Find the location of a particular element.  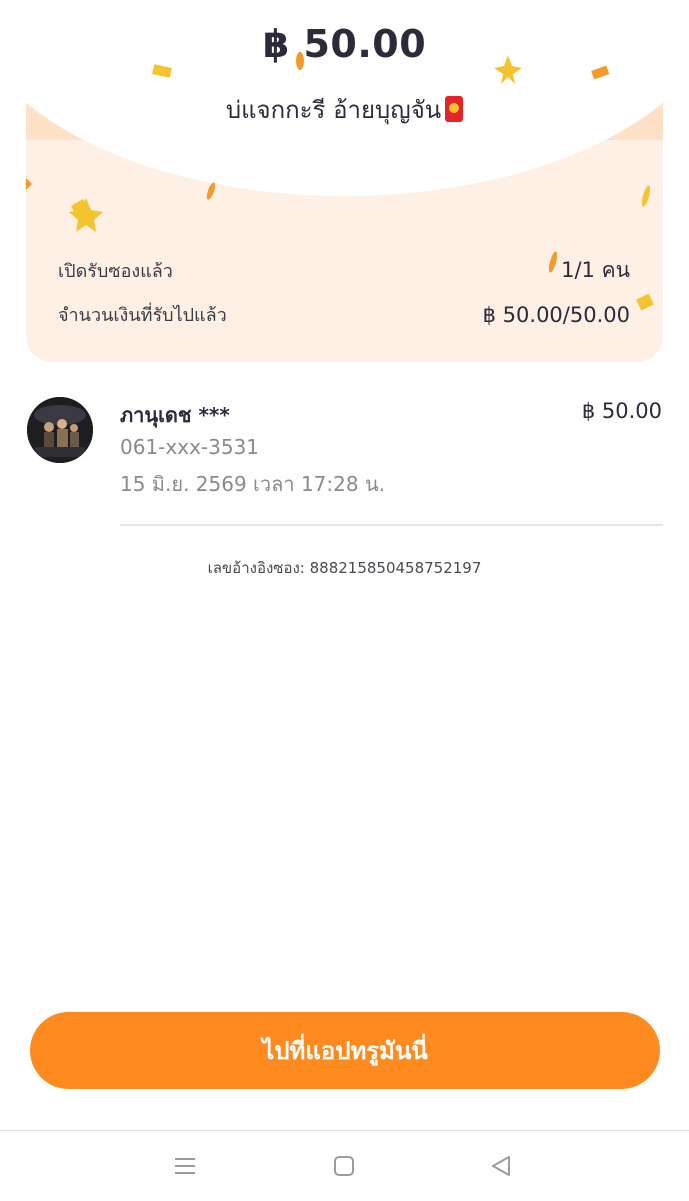

avatar-photo is located at coordinates (60, 430).